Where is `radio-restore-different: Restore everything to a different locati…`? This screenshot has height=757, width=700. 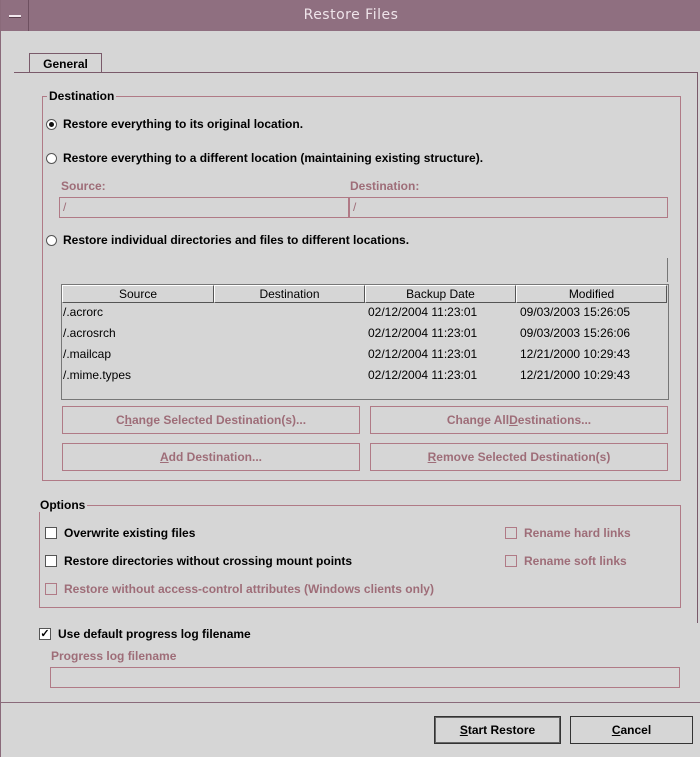 radio-restore-different: Restore everything to a different locati… is located at coordinates (264, 158).